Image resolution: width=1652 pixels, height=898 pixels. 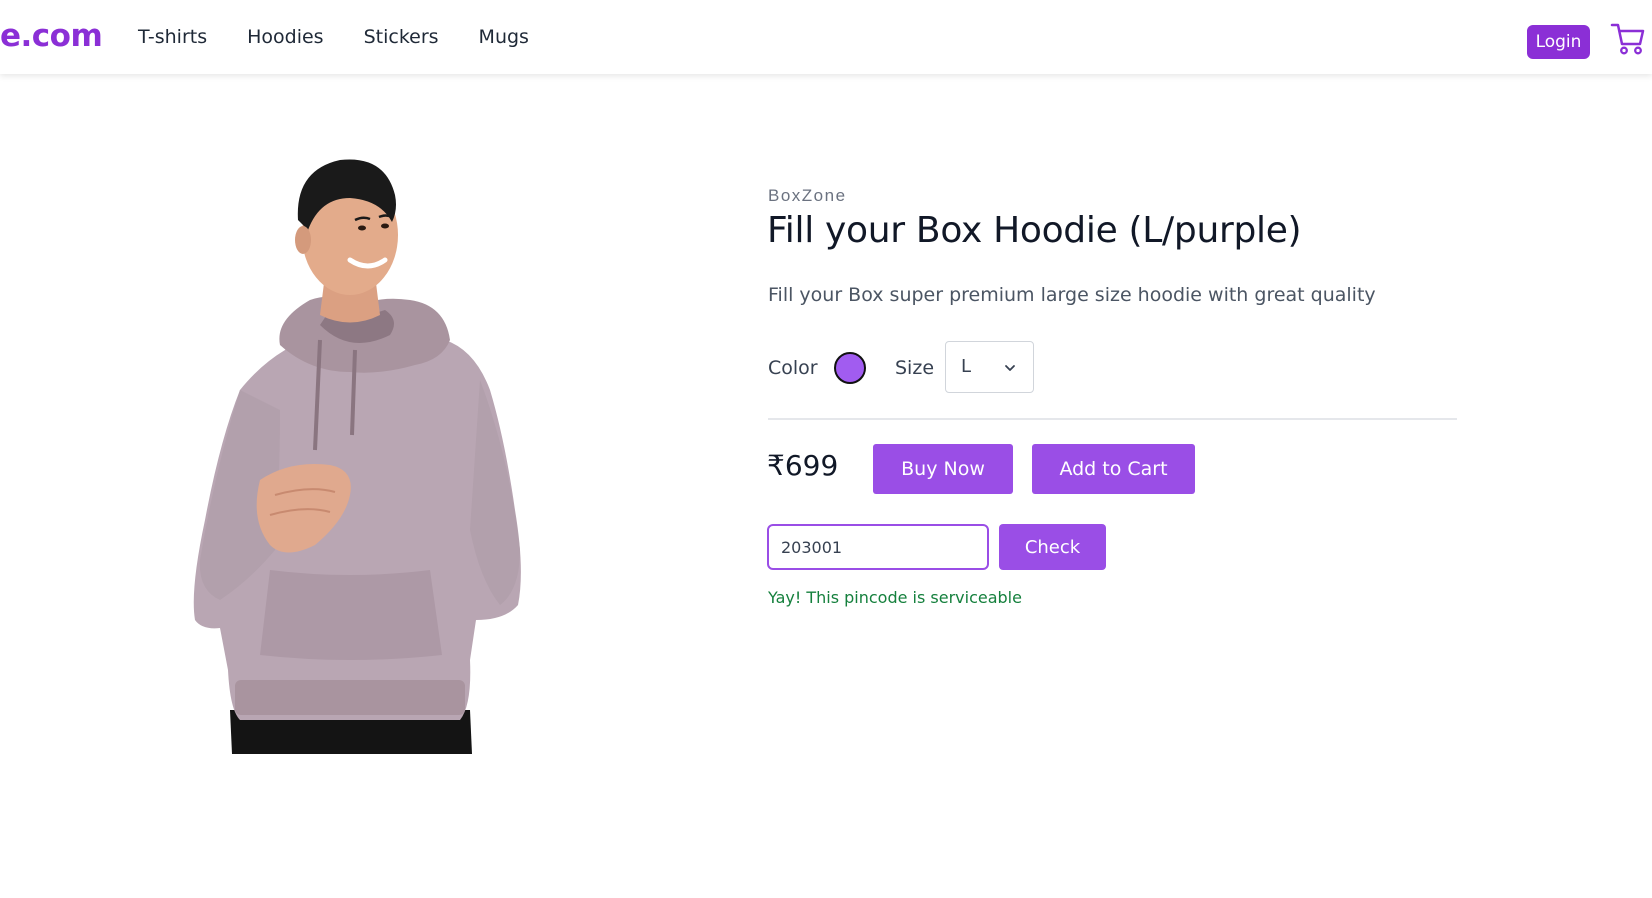 What do you see at coordinates (803, 465) in the screenshot?
I see `product-price: ₹699` at bounding box center [803, 465].